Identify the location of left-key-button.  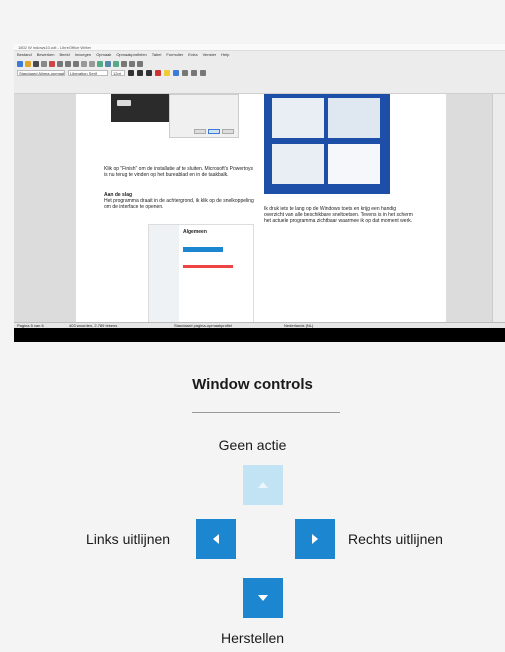
(216, 539).